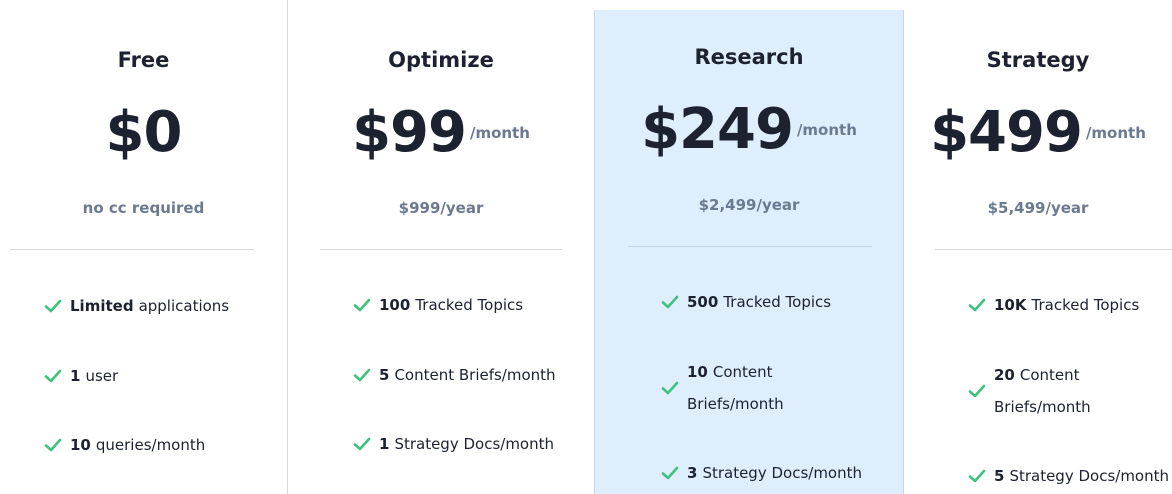  Describe the element at coordinates (1004, 375) in the screenshot. I see `feature-bold: 20` at that location.